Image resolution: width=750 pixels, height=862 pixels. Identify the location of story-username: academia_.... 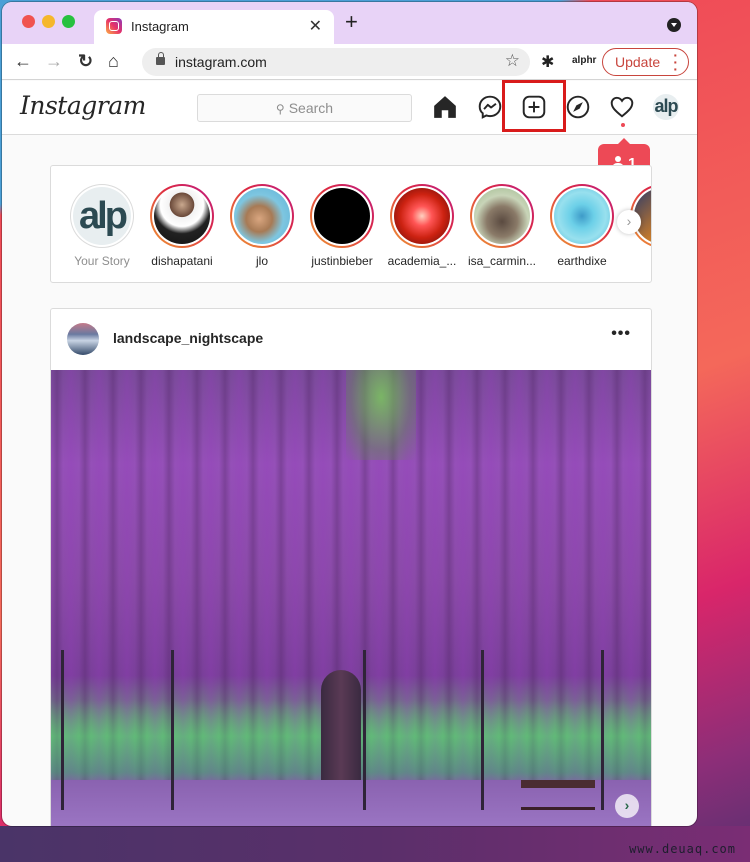
(422, 261).